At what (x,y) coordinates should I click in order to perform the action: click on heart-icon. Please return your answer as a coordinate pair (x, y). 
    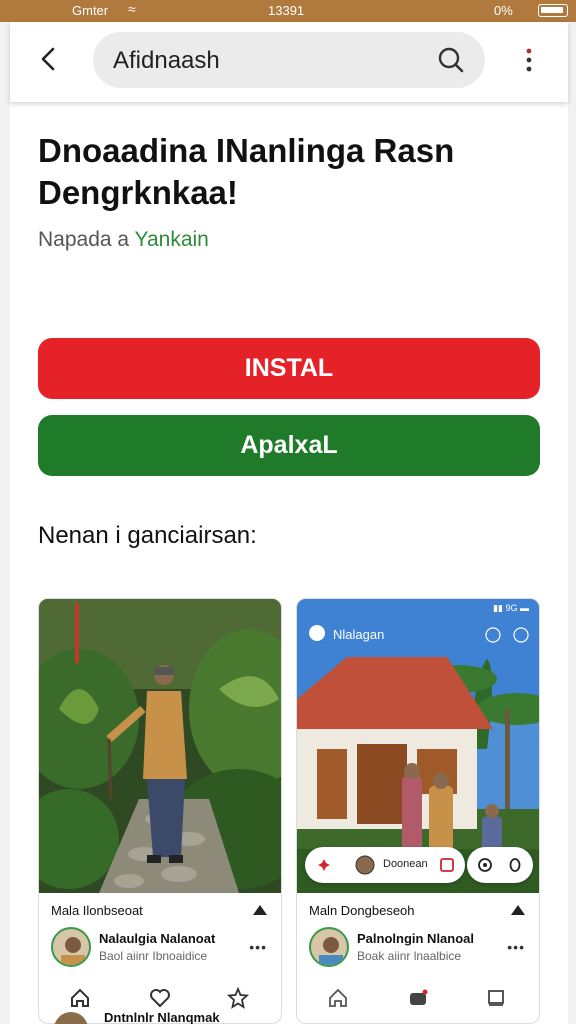
    Looking at the image, I should click on (160, 998).